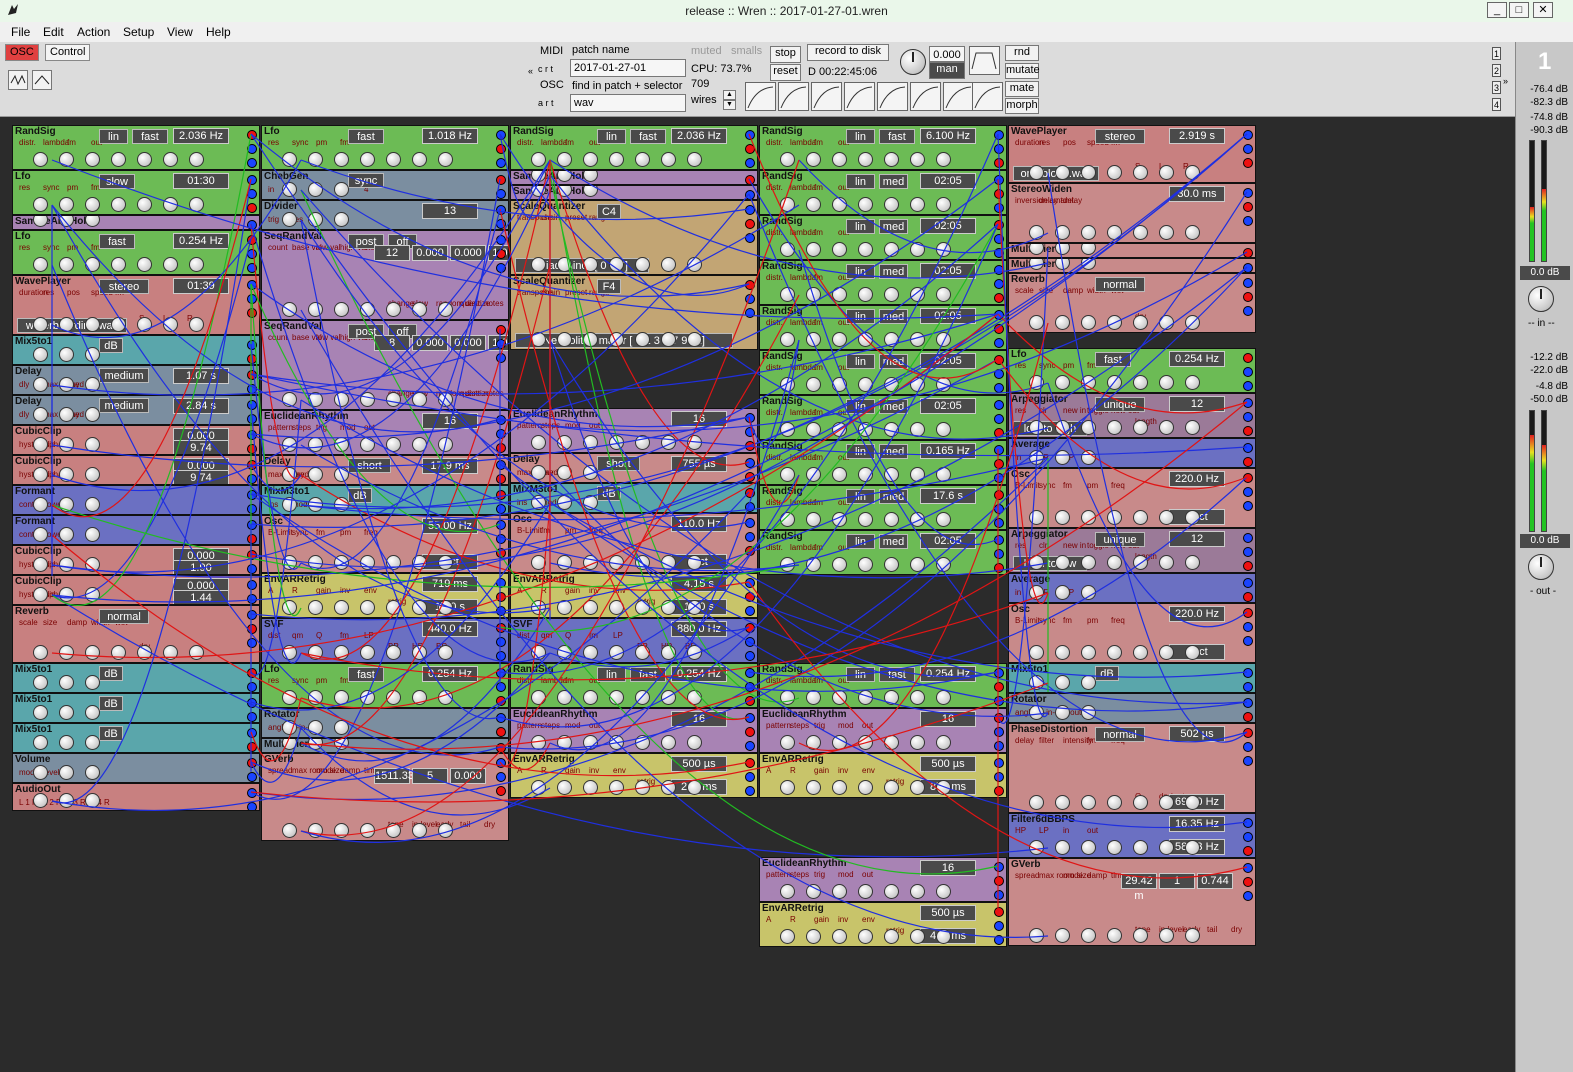  What do you see at coordinates (136, 530) in the screenshot?
I see `module-formant: Formantcontrolvowelin` at bounding box center [136, 530].